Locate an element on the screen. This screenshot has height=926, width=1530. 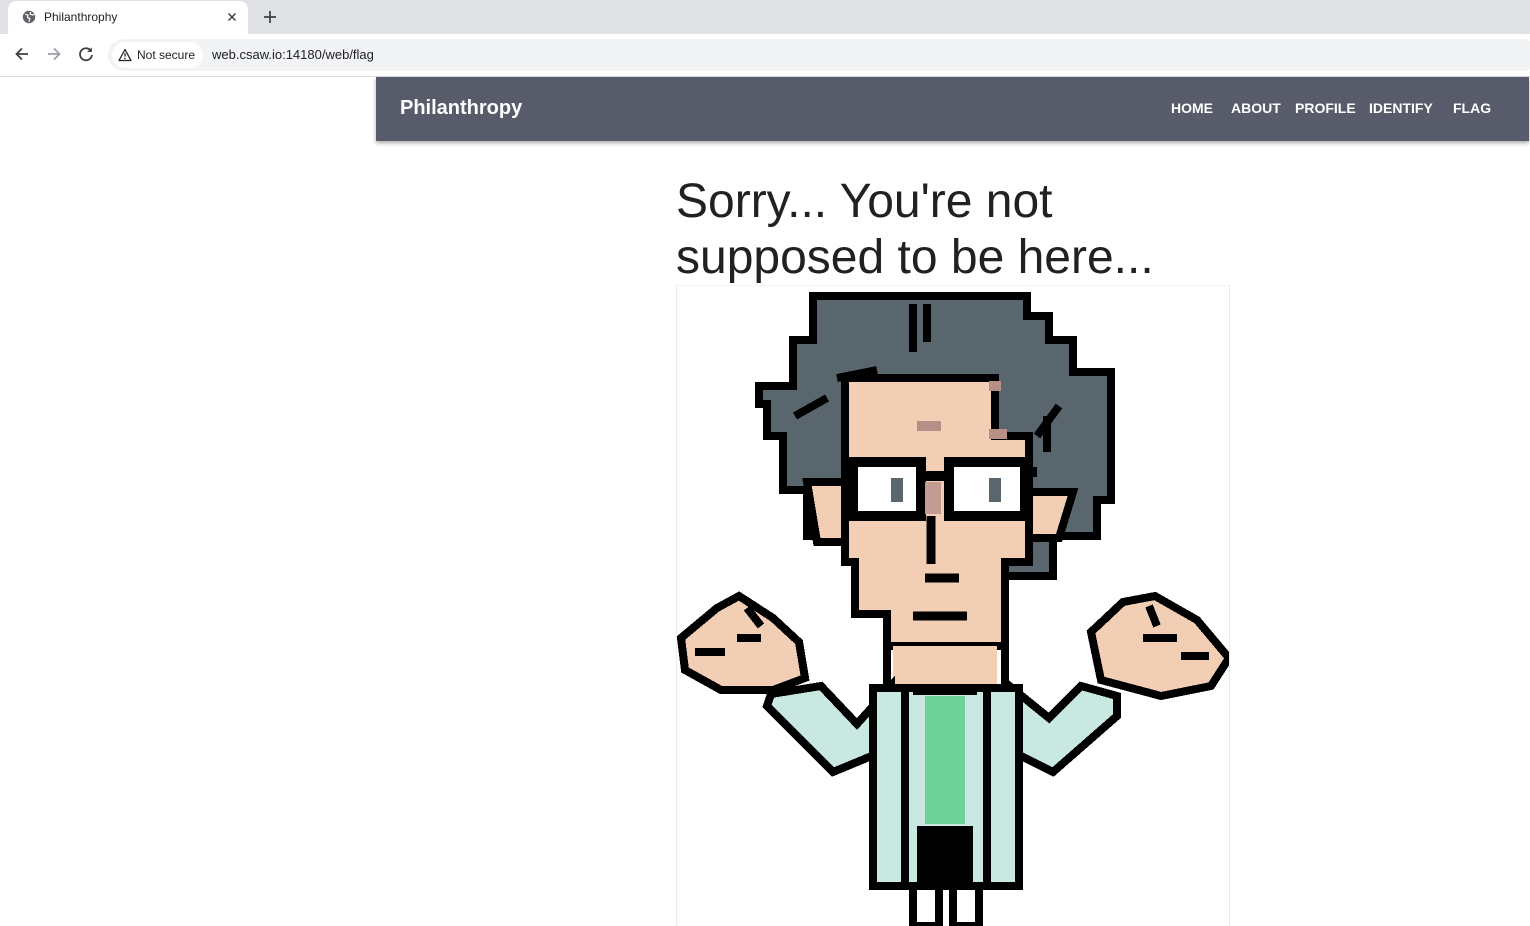
browser-tab-strip: Philanthrophy is located at coordinates (765, 17).